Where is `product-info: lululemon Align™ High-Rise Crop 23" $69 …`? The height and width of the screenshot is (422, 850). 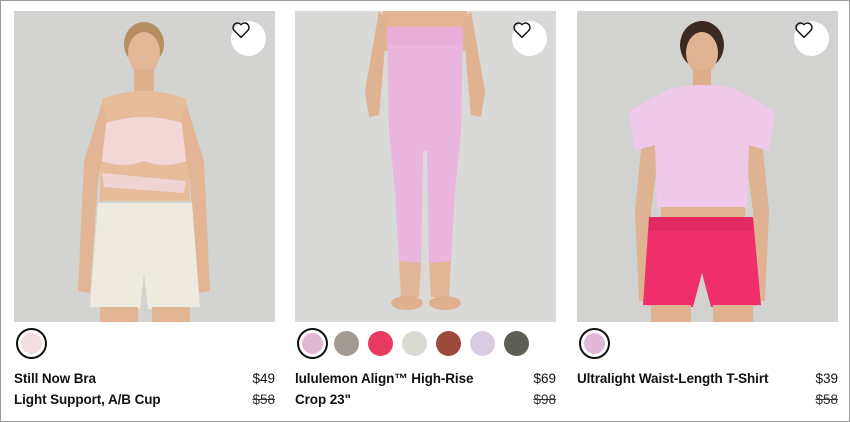 product-info: lululemon Align™ High-Rise Crop 23" $69 … is located at coordinates (425, 394).